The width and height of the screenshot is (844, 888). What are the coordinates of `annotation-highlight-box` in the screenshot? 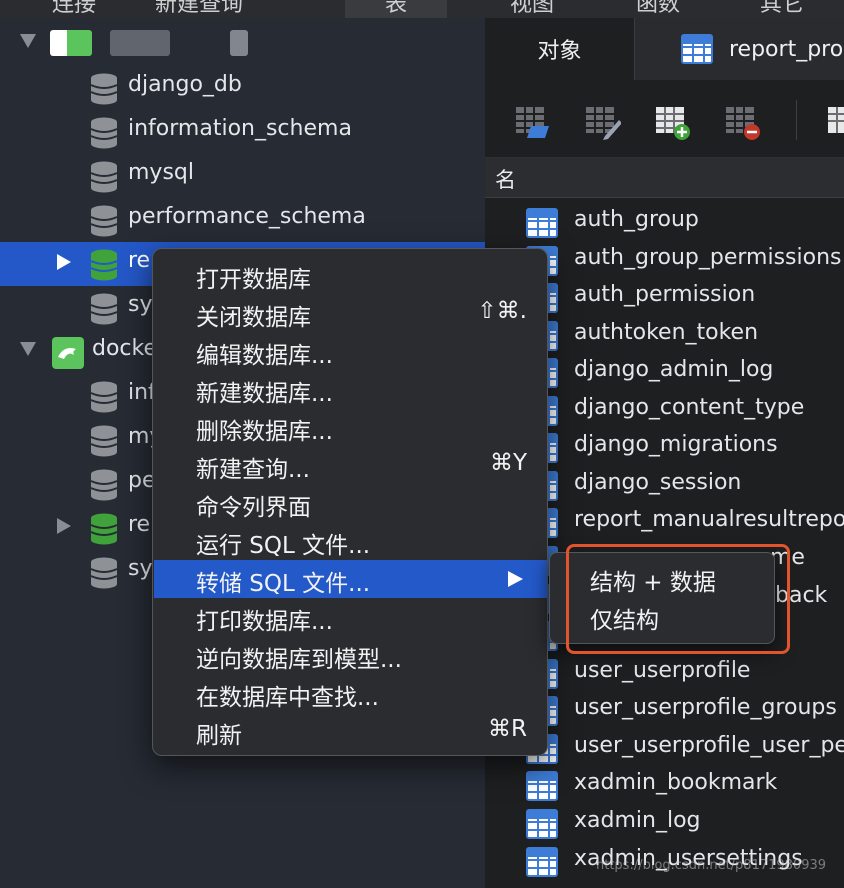 It's located at (678, 599).